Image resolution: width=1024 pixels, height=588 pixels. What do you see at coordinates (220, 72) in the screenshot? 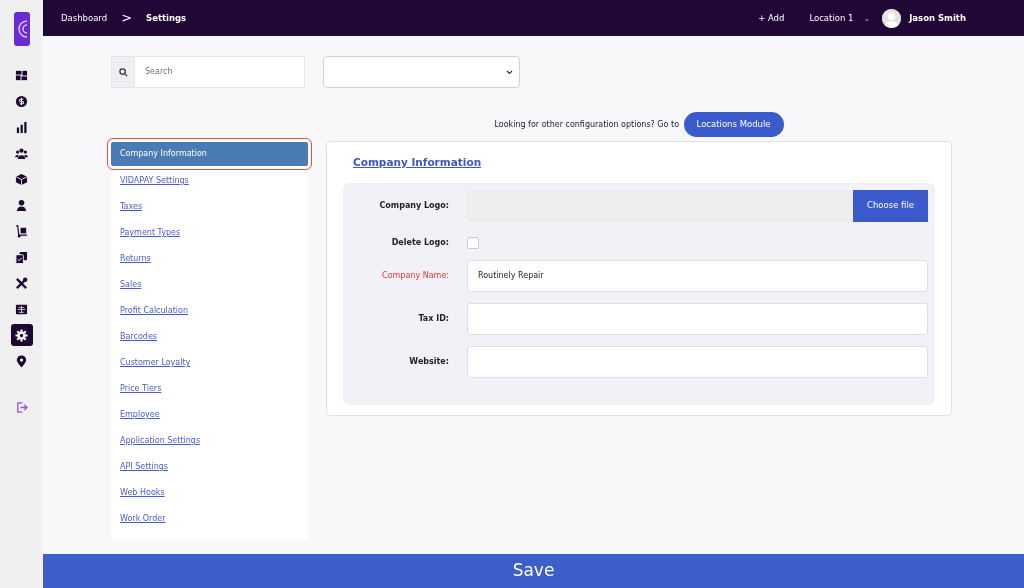
I see `search-field: Search` at bounding box center [220, 72].